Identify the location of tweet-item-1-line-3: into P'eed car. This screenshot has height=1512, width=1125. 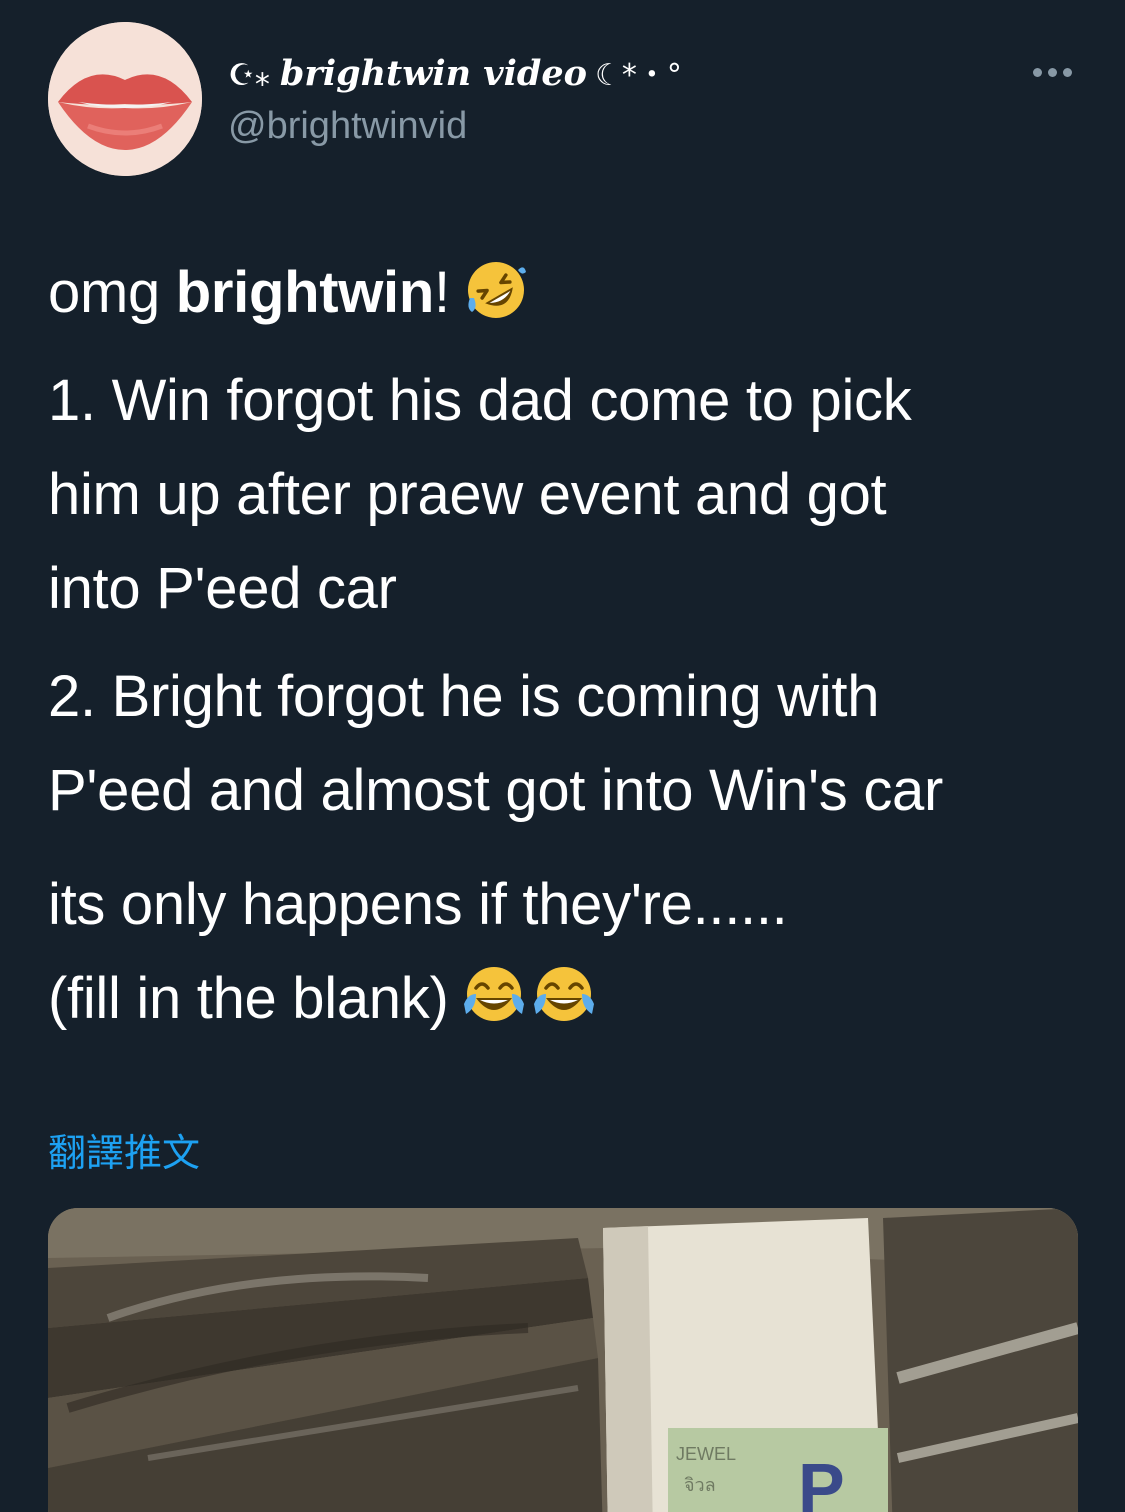
(222, 588).